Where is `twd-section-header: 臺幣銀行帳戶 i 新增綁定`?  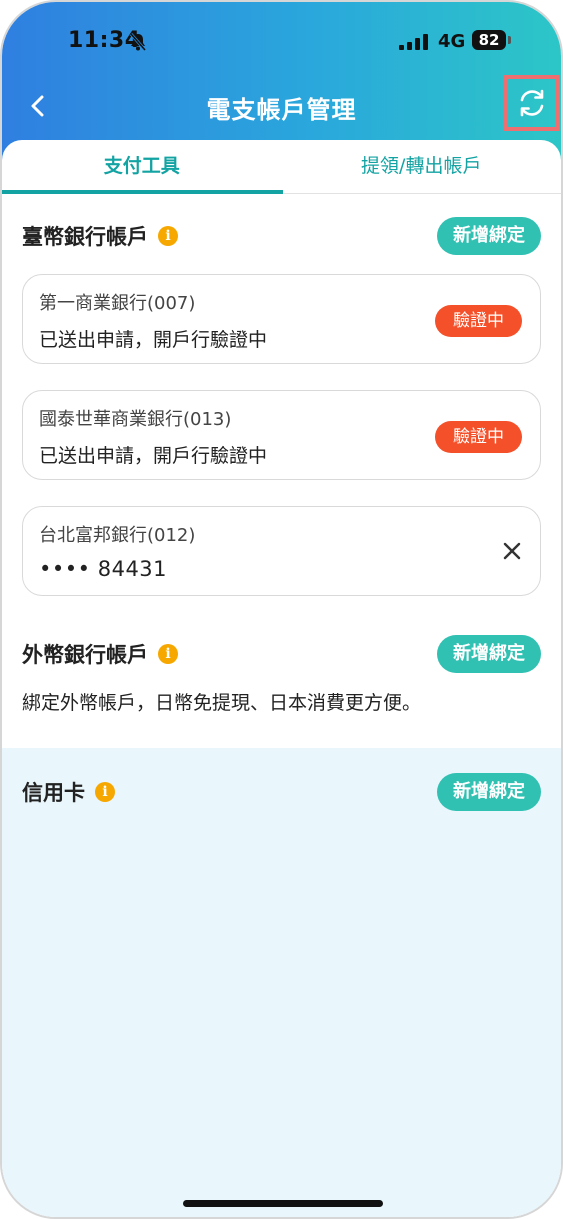
twd-section-header: 臺幣銀行帳戶 i 新增綁定 is located at coordinates (281, 236).